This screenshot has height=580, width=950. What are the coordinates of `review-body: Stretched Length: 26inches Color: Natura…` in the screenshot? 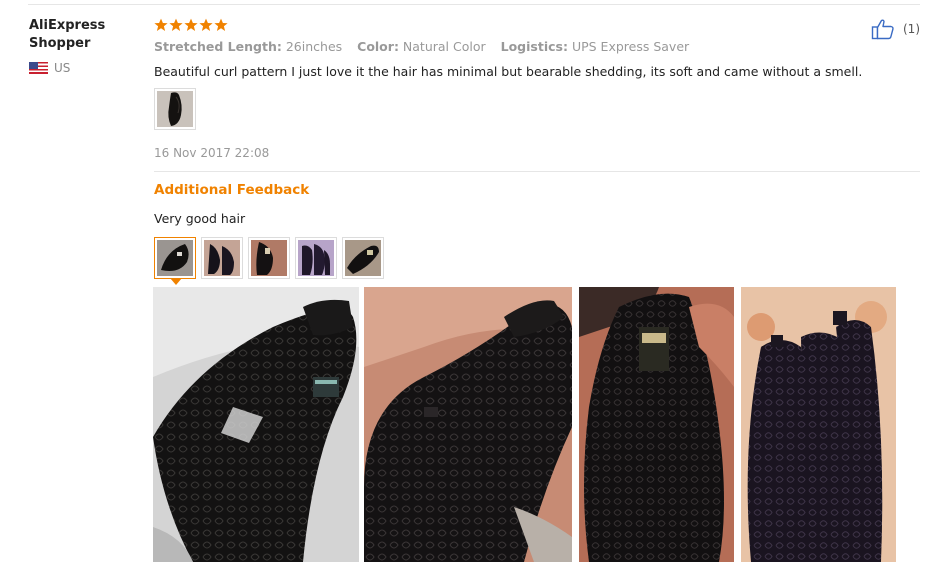 It's located at (539, 47).